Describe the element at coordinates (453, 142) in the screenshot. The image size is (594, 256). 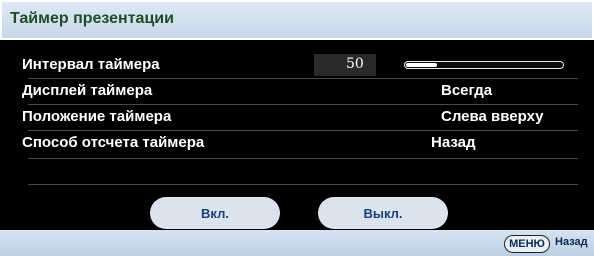
I see `count-method-value: Назад` at that location.